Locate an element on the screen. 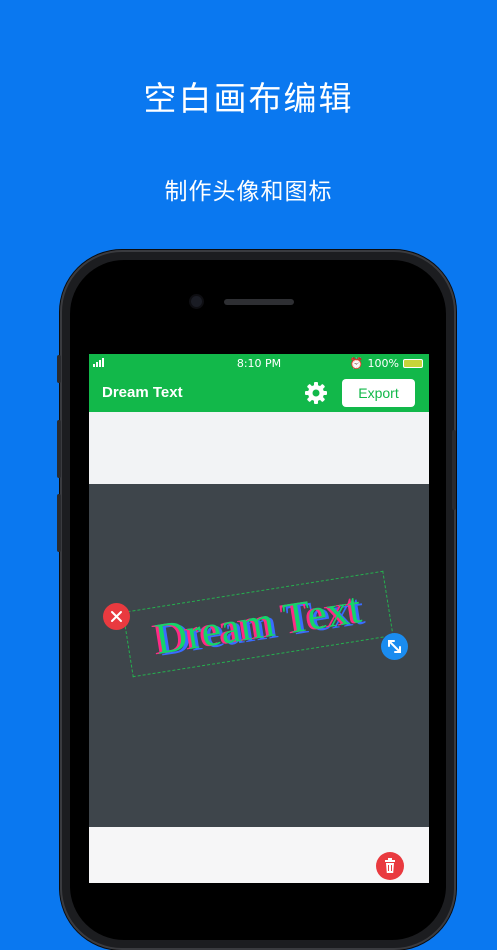 The height and width of the screenshot is (950, 497). battery-icon is located at coordinates (413, 363).